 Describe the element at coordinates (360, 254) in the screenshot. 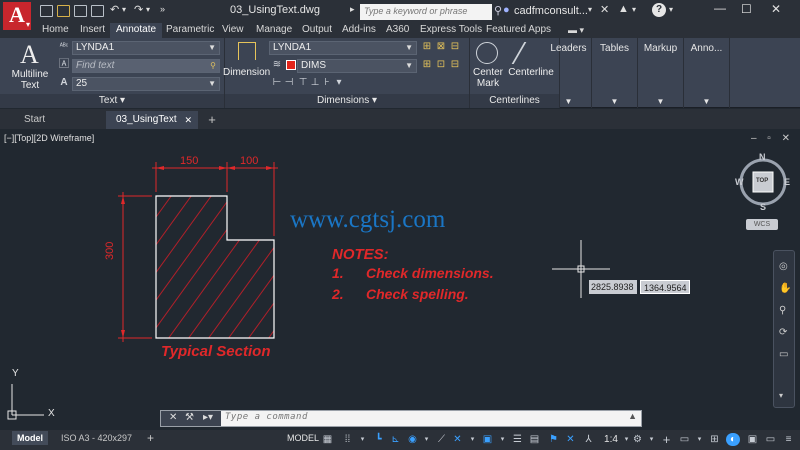

I see `notes-title: NOTES:` at that location.